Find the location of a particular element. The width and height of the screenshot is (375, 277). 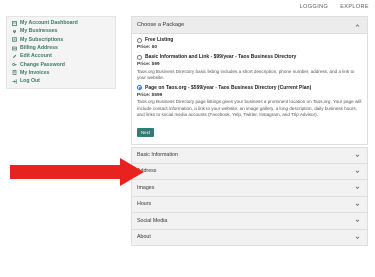

sidebar-item-label: Change Password is located at coordinates (42, 64).